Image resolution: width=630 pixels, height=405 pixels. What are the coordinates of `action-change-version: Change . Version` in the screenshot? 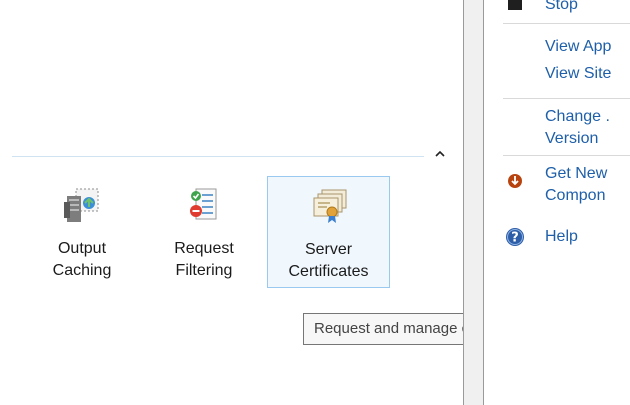 It's located at (577, 128).